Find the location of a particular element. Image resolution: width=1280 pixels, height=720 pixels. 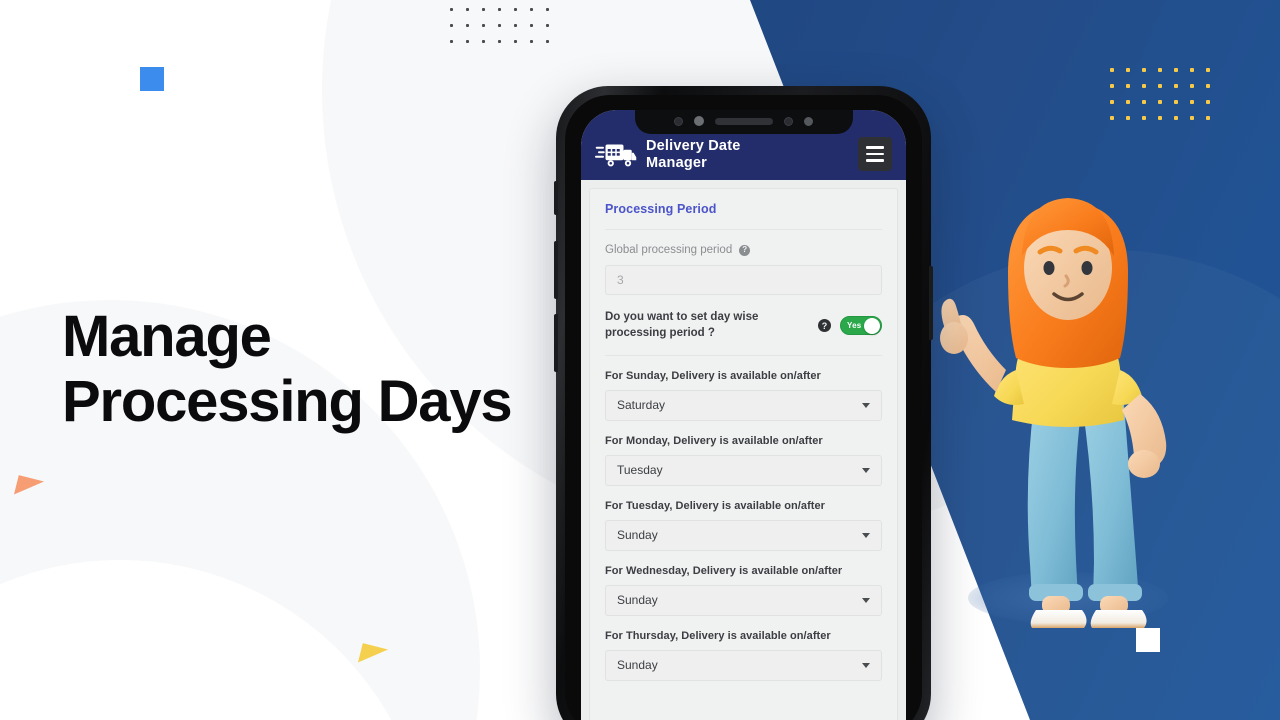

global-processing-period-label-text: Global processing period is located at coordinates (669, 250).